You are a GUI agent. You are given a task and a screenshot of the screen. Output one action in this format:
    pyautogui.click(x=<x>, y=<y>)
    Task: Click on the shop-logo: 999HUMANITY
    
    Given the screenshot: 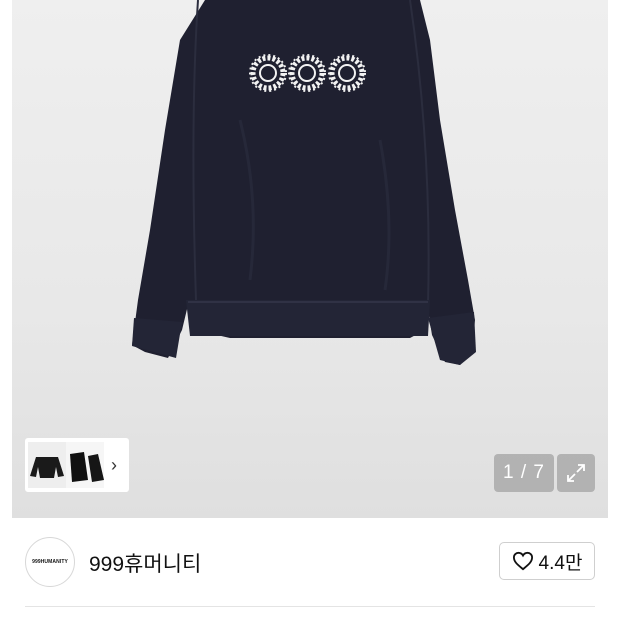 What is the action you would take?
    pyautogui.click(x=50, y=562)
    